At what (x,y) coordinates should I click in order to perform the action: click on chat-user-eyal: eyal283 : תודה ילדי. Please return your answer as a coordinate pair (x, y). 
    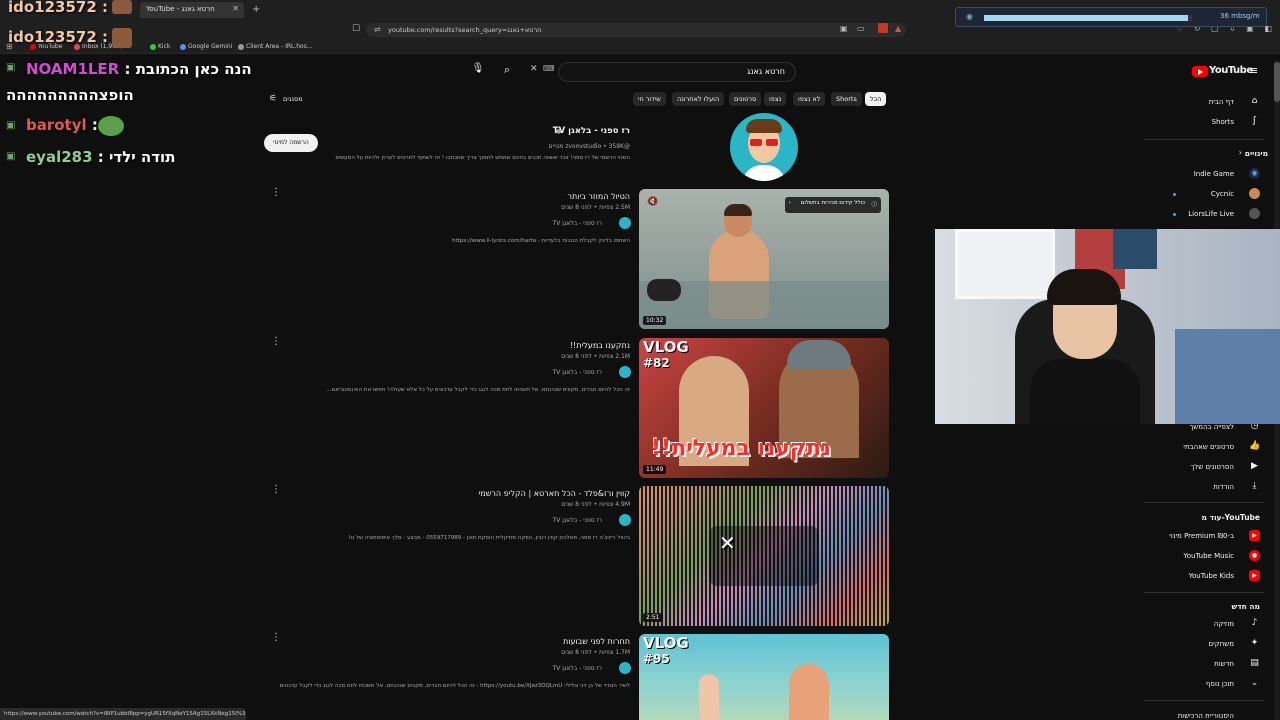
    Looking at the image, I should click on (101, 157).